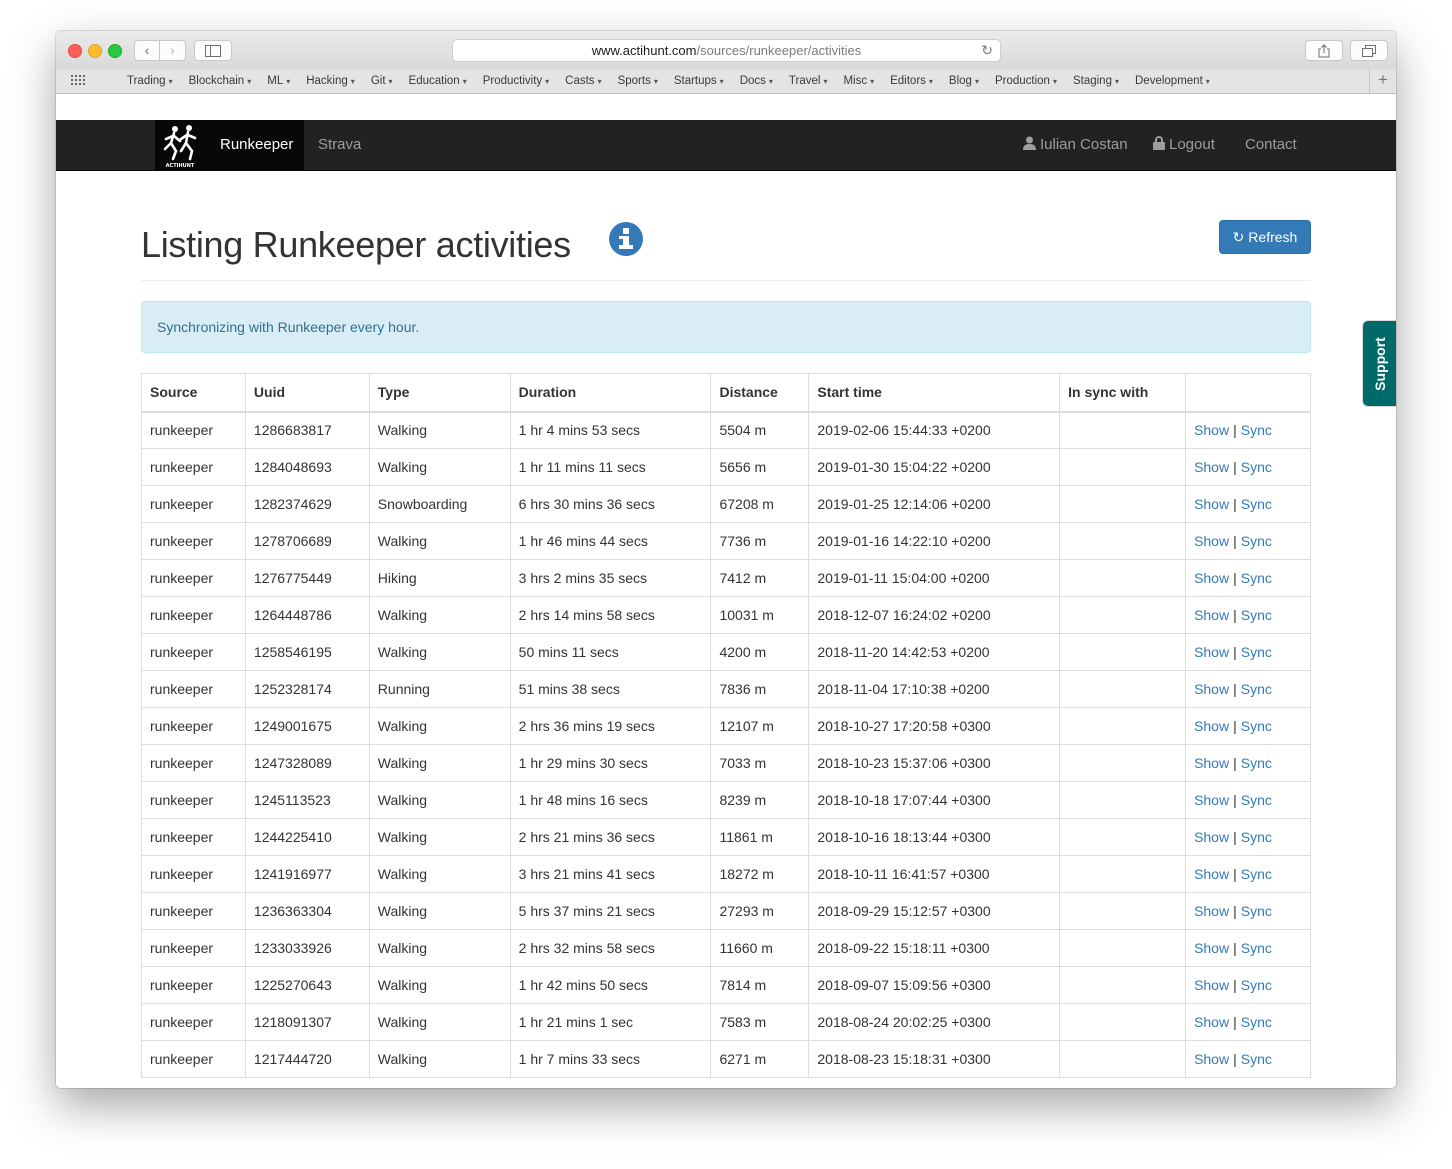 The width and height of the screenshot is (1452, 1169). Describe the element at coordinates (934, 948) in the screenshot. I see `cell-start-time: 2018-09-22 15:18:11 +0300` at that location.